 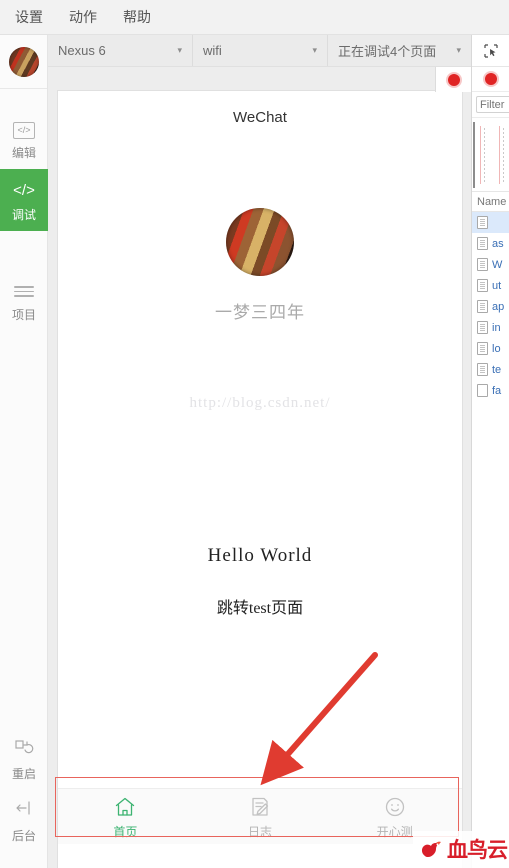 What do you see at coordinates (260, 808) in the screenshot?
I see `edit-note-icon` at bounding box center [260, 808].